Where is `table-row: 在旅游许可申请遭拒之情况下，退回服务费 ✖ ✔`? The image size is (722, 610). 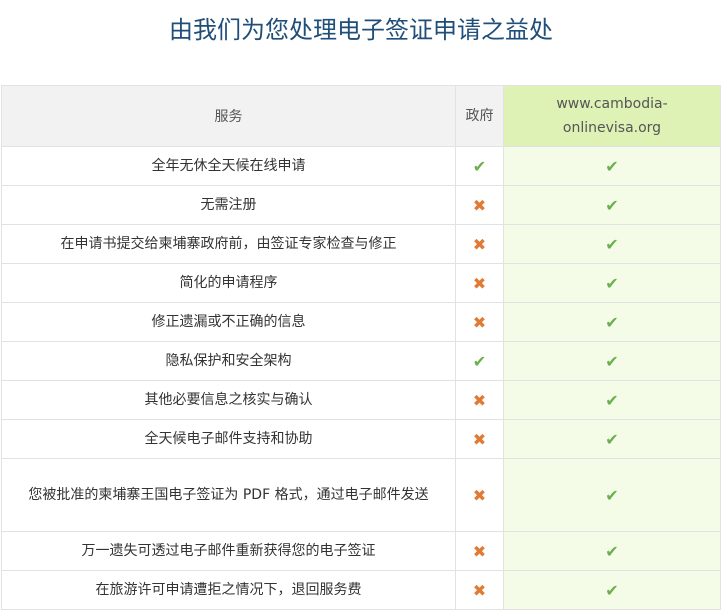 table-row: 在旅游许可申请遭拒之情况下，退回服务费 ✖ ✔ is located at coordinates (361, 590).